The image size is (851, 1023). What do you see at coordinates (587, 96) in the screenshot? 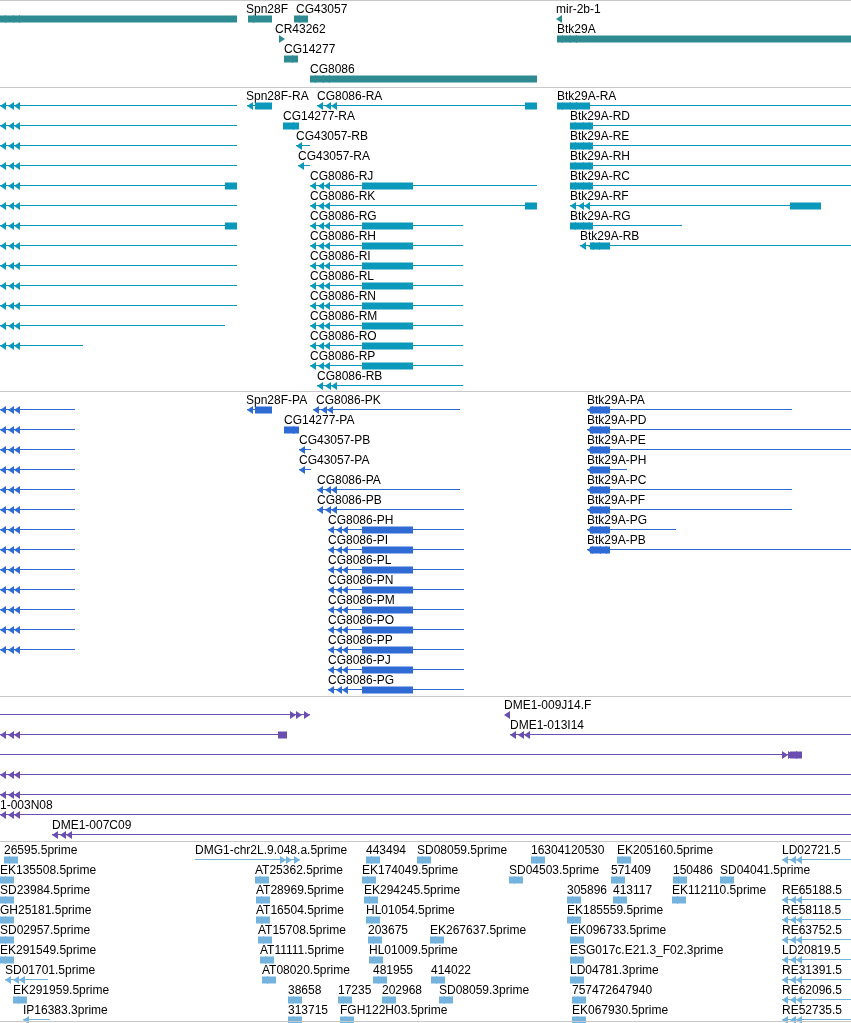
I see `feature-label: Btk29A-RA` at bounding box center [587, 96].